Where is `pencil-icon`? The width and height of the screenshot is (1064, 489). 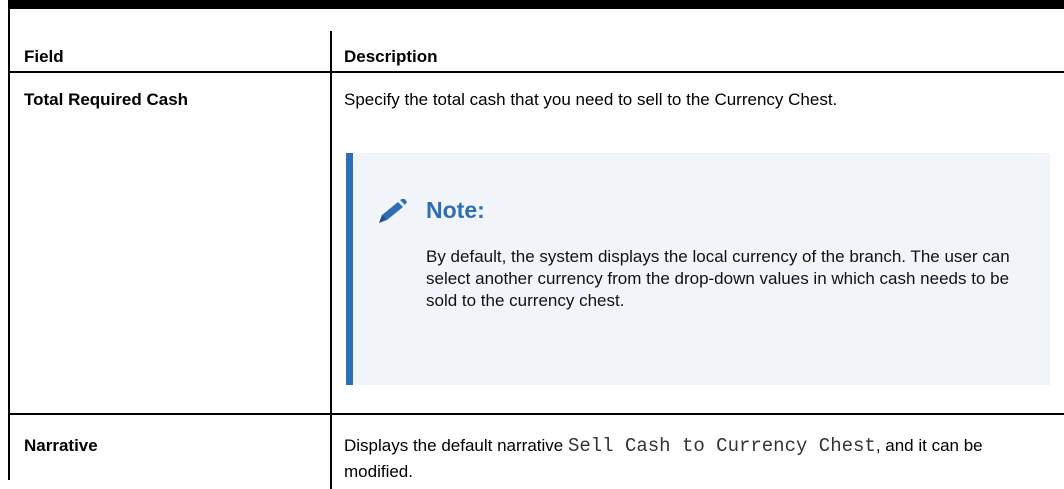 pencil-icon is located at coordinates (395, 211).